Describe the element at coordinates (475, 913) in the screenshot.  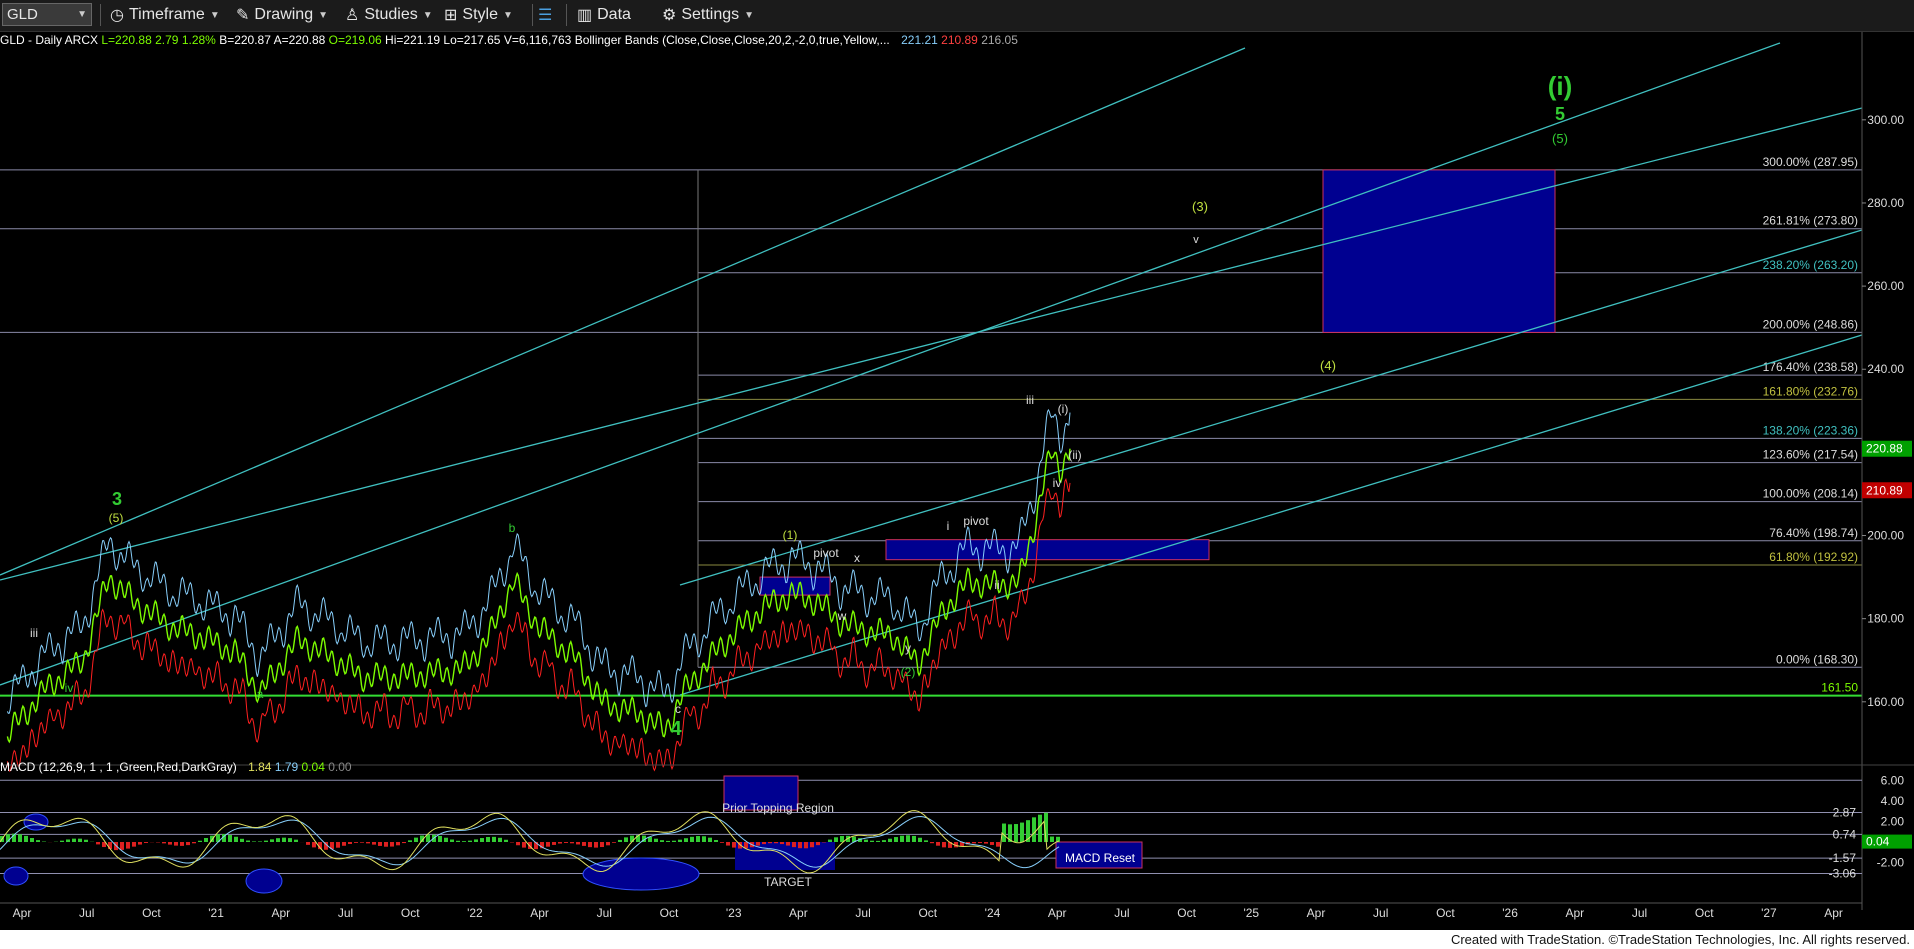
I see `time-tick-label: '22` at that location.